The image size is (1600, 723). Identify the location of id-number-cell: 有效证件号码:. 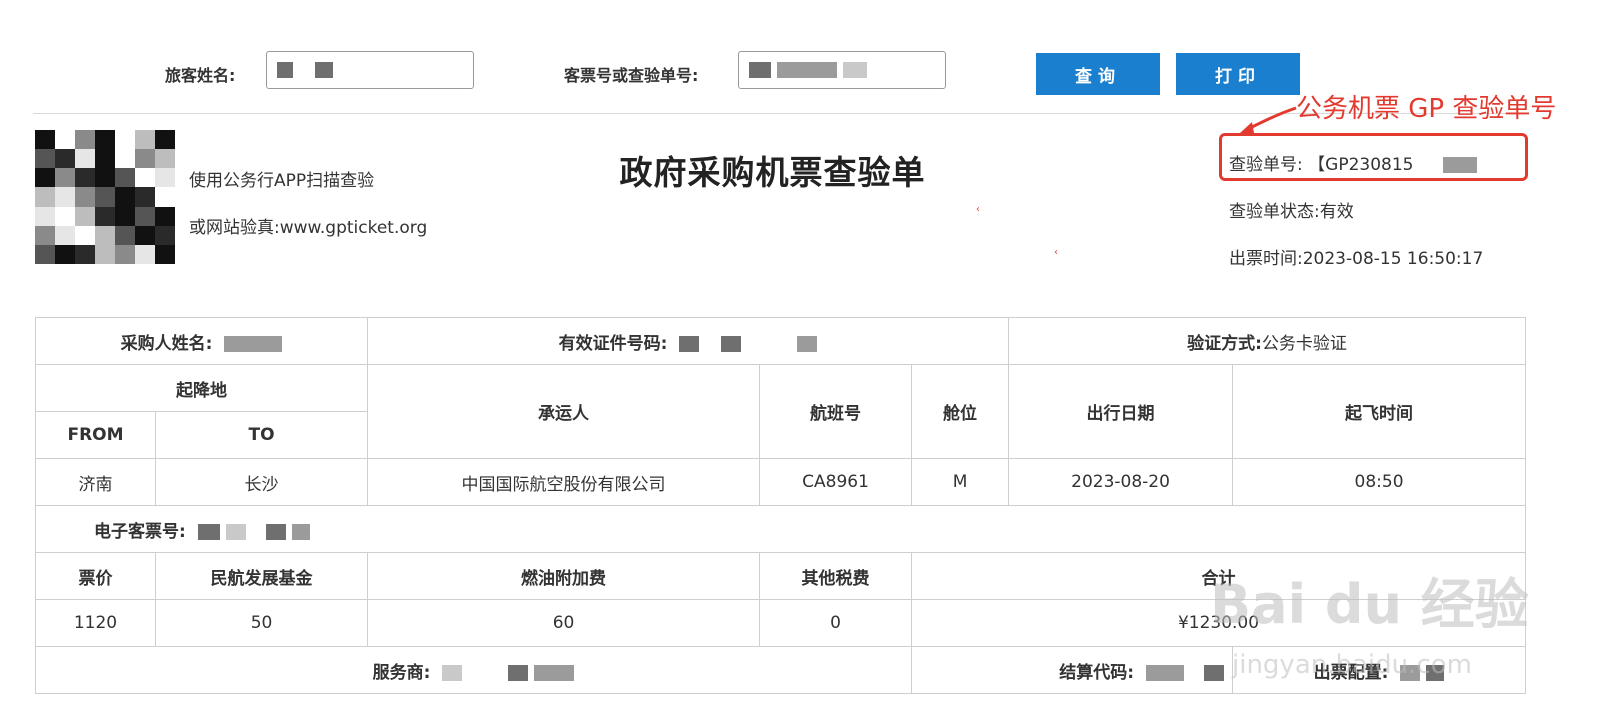
(688, 341).